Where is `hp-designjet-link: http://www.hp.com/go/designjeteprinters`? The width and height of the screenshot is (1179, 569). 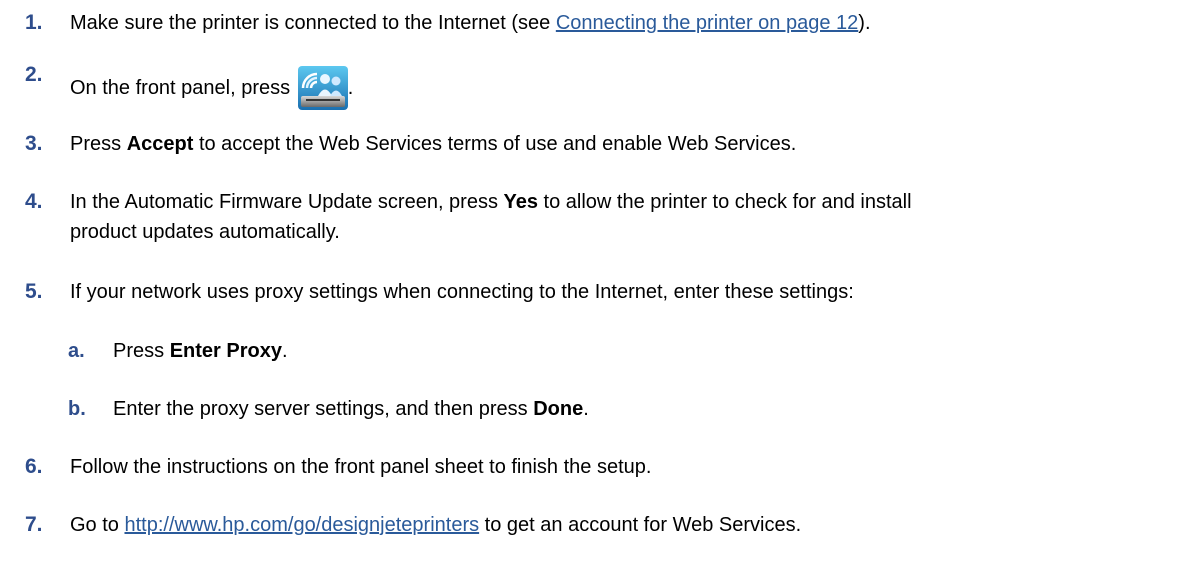 hp-designjet-link: http://www.hp.com/go/designjeteprinters is located at coordinates (301, 525).